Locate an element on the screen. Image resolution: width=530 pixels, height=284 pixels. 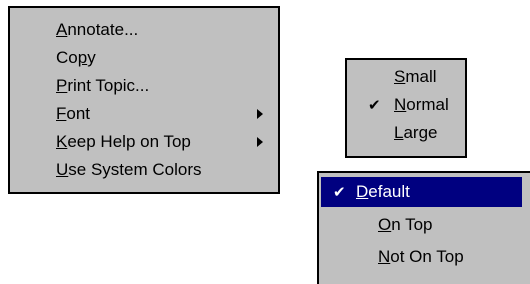
menu-item-large: Large is located at coordinates (406, 133).